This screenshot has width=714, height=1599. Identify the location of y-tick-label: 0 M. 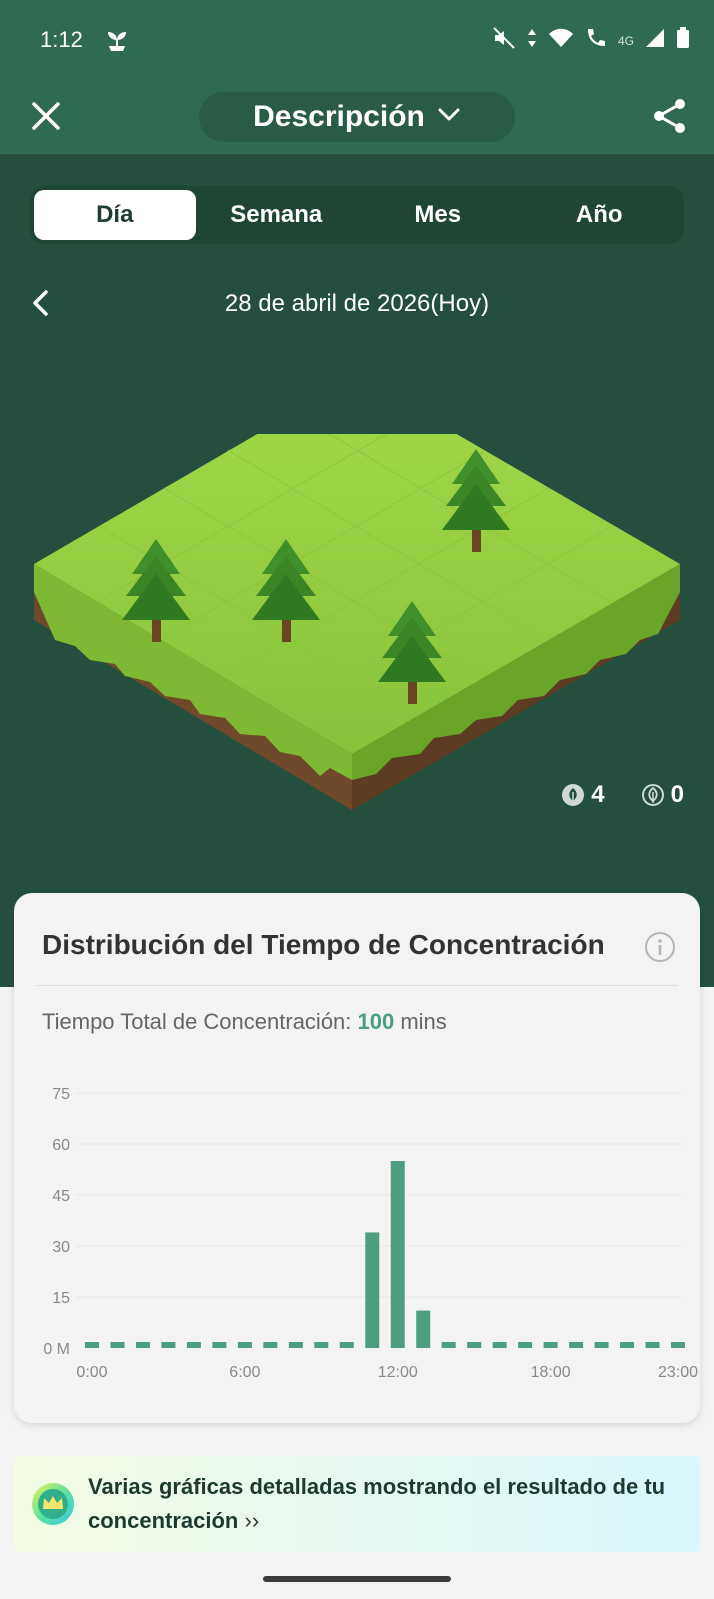
(56, 1349).